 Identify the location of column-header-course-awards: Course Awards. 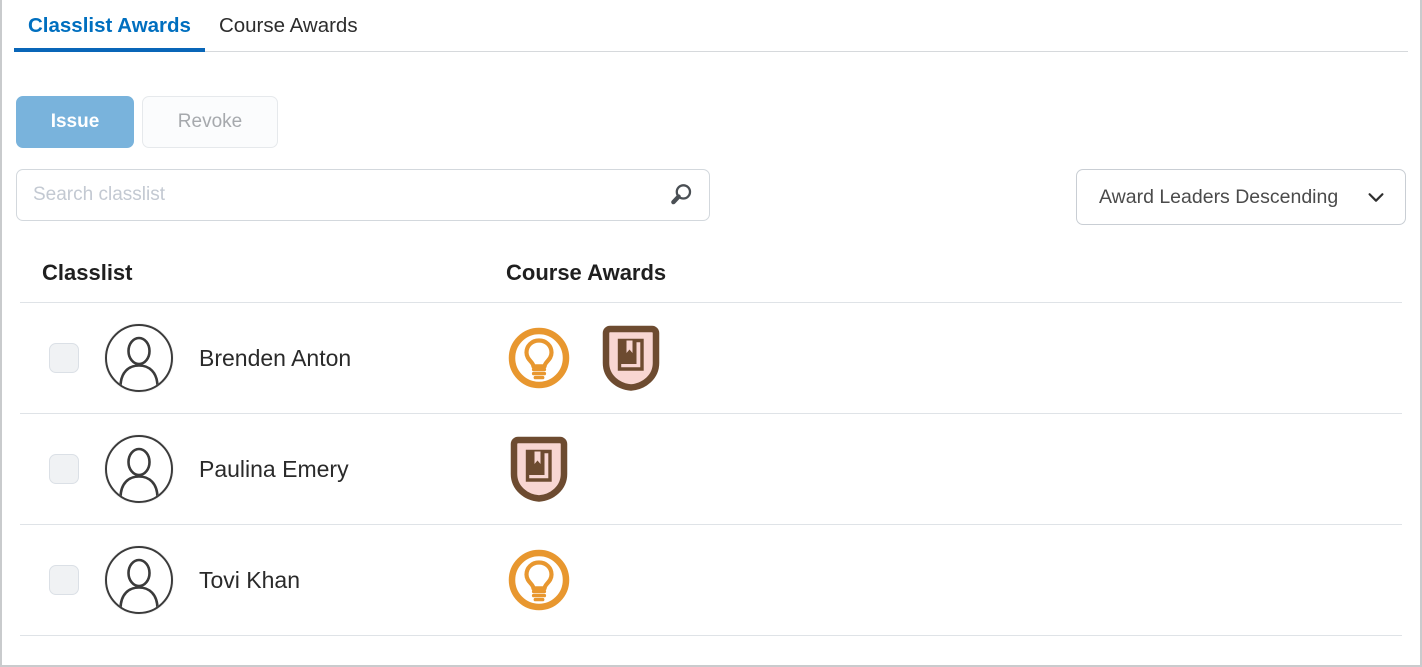
(586, 272).